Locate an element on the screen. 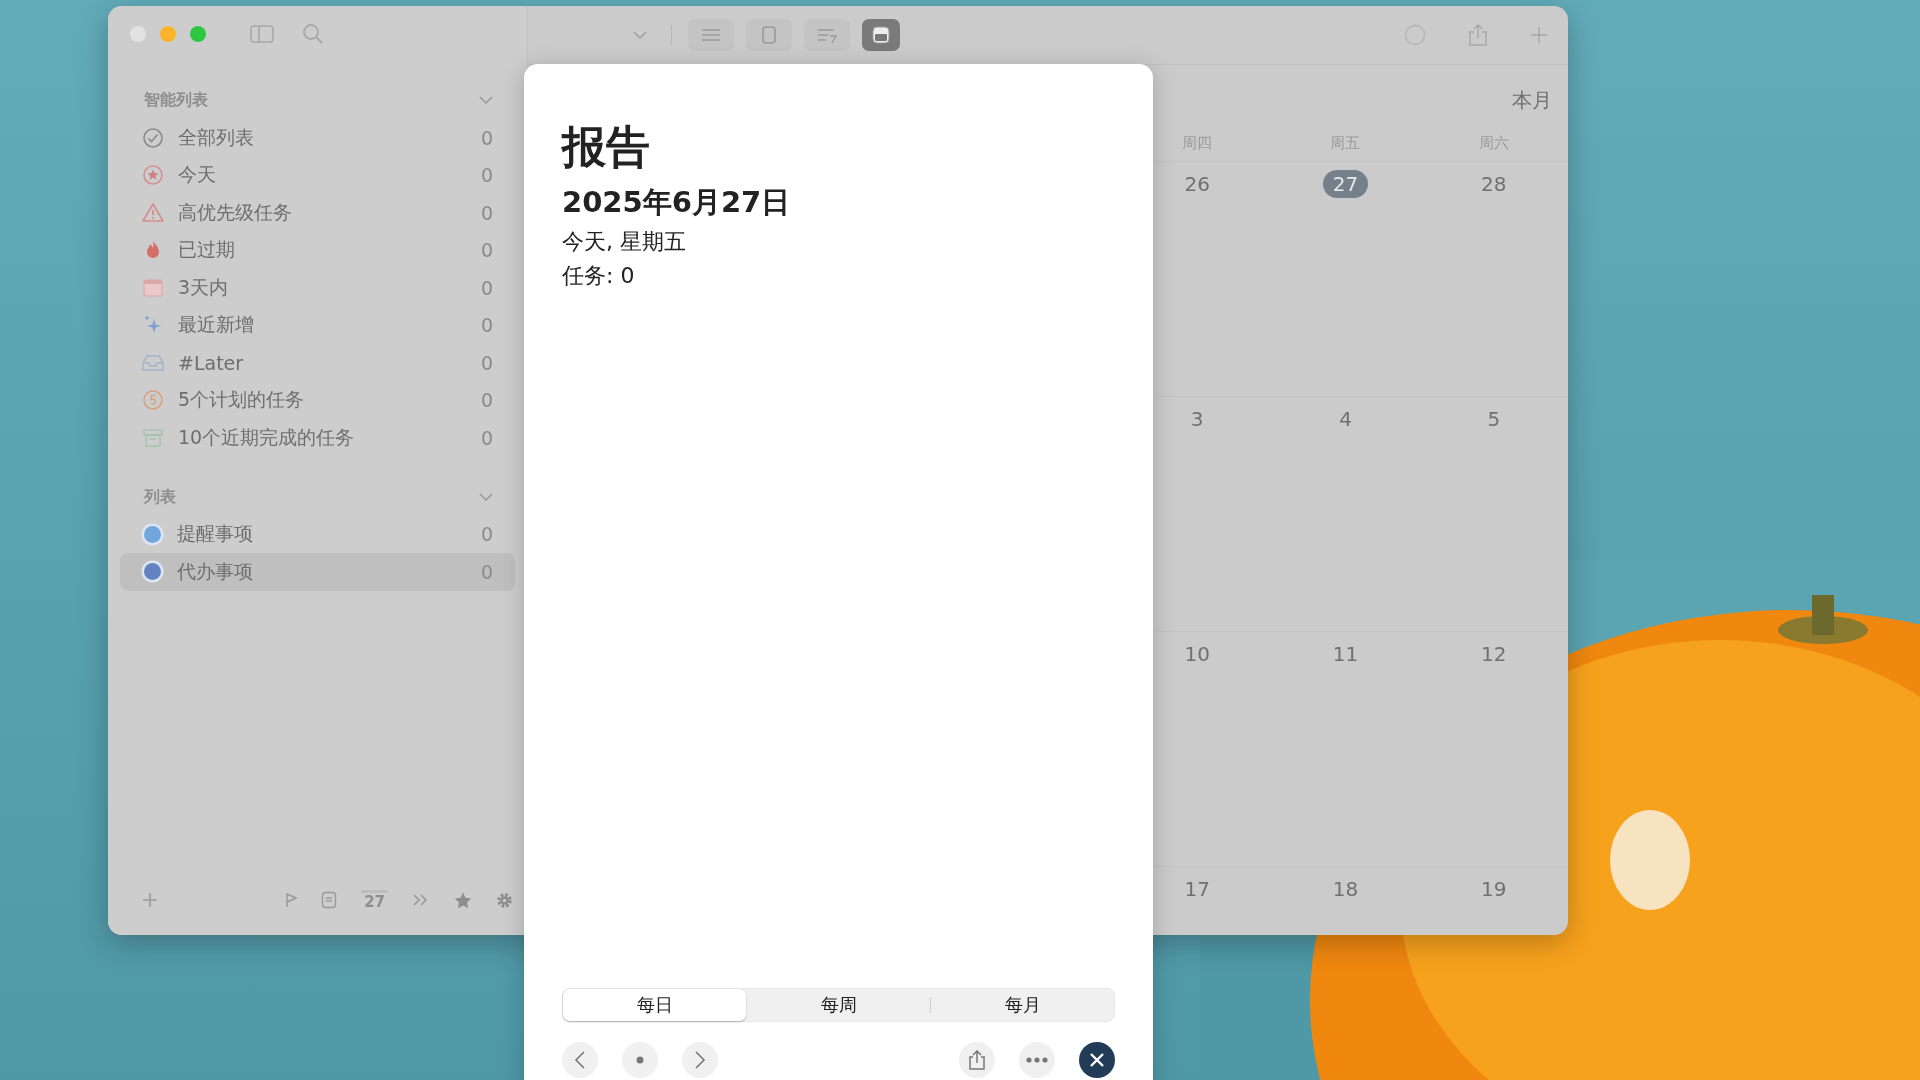 This screenshot has height=1080, width=1920. more-button is located at coordinates (1037, 1060).